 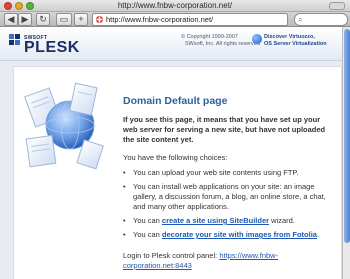 I want to click on search-icon: ⌕, so click(x=300, y=19).